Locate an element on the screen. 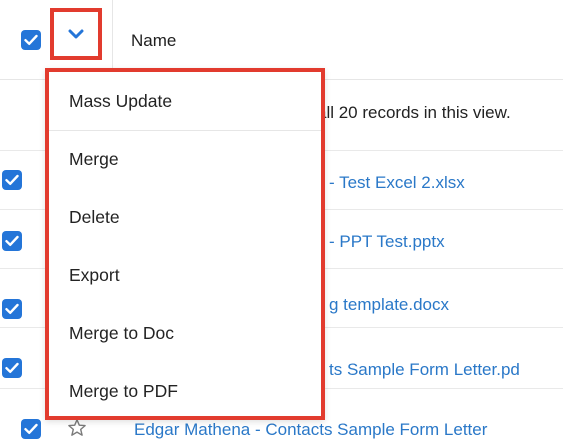 This screenshot has width=563, height=443. menu-item-merge-to-doc: Merge to Doc is located at coordinates (185, 333).